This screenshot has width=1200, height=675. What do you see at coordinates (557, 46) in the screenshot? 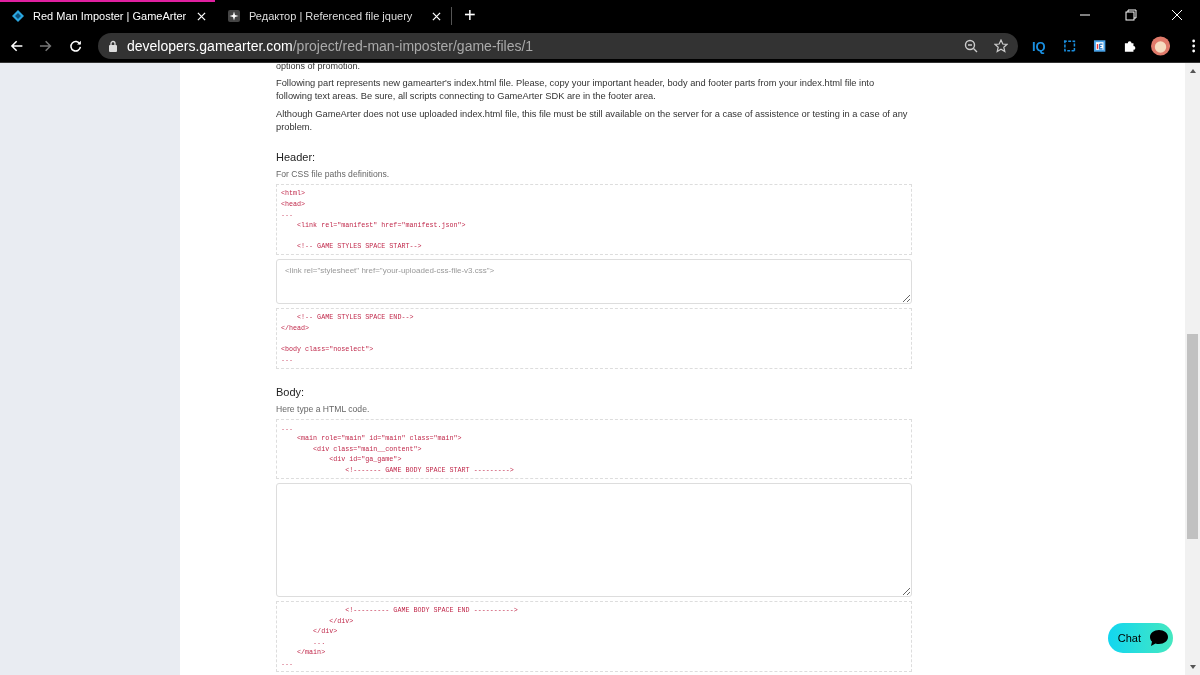
I see `address-bar: developers.gamearter.com/project/red-man-imposter/game-files/1` at bounding box center [557, 46].